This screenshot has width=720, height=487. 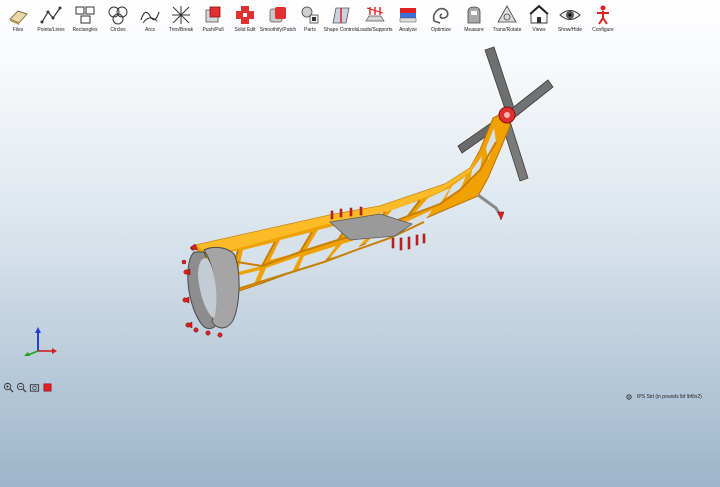 I want to click on push-pull-icon, so click(x=213, y=14).